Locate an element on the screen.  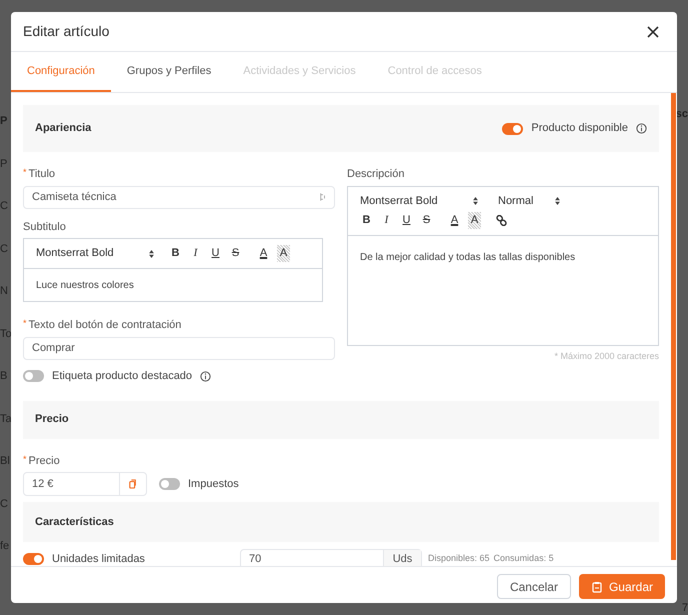
field-label: Descripción is located at coordinates (375, 174).